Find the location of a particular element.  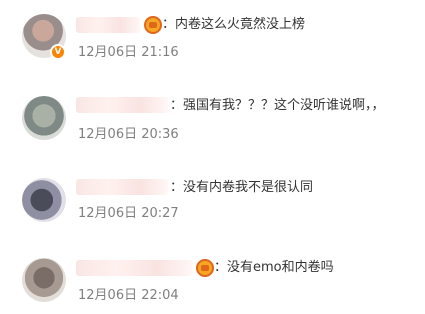

verified-v-icon: V is located at coordinates (58, 52).